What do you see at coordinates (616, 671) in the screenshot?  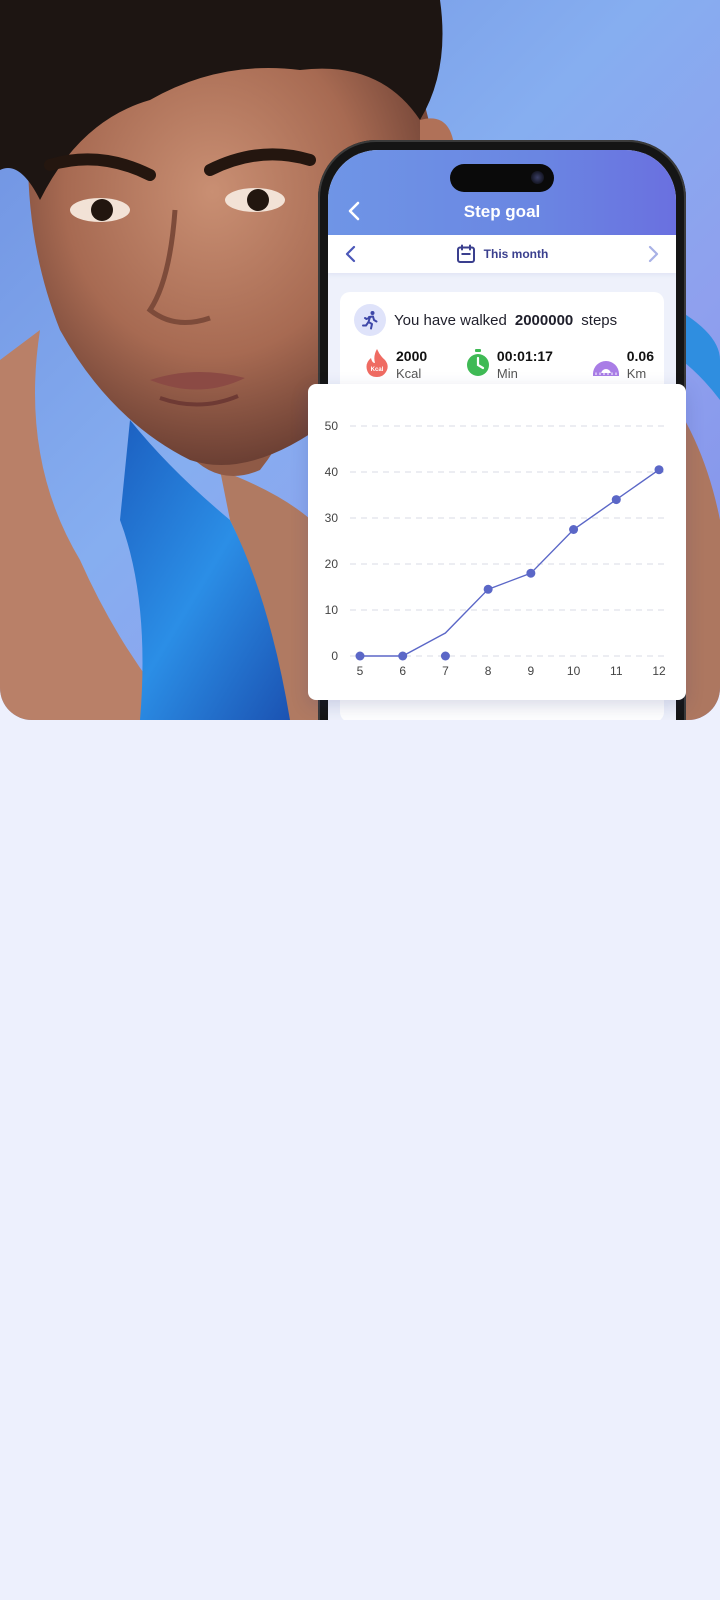 I see `x-tick-label: 11` at bounding box center [616, 671].